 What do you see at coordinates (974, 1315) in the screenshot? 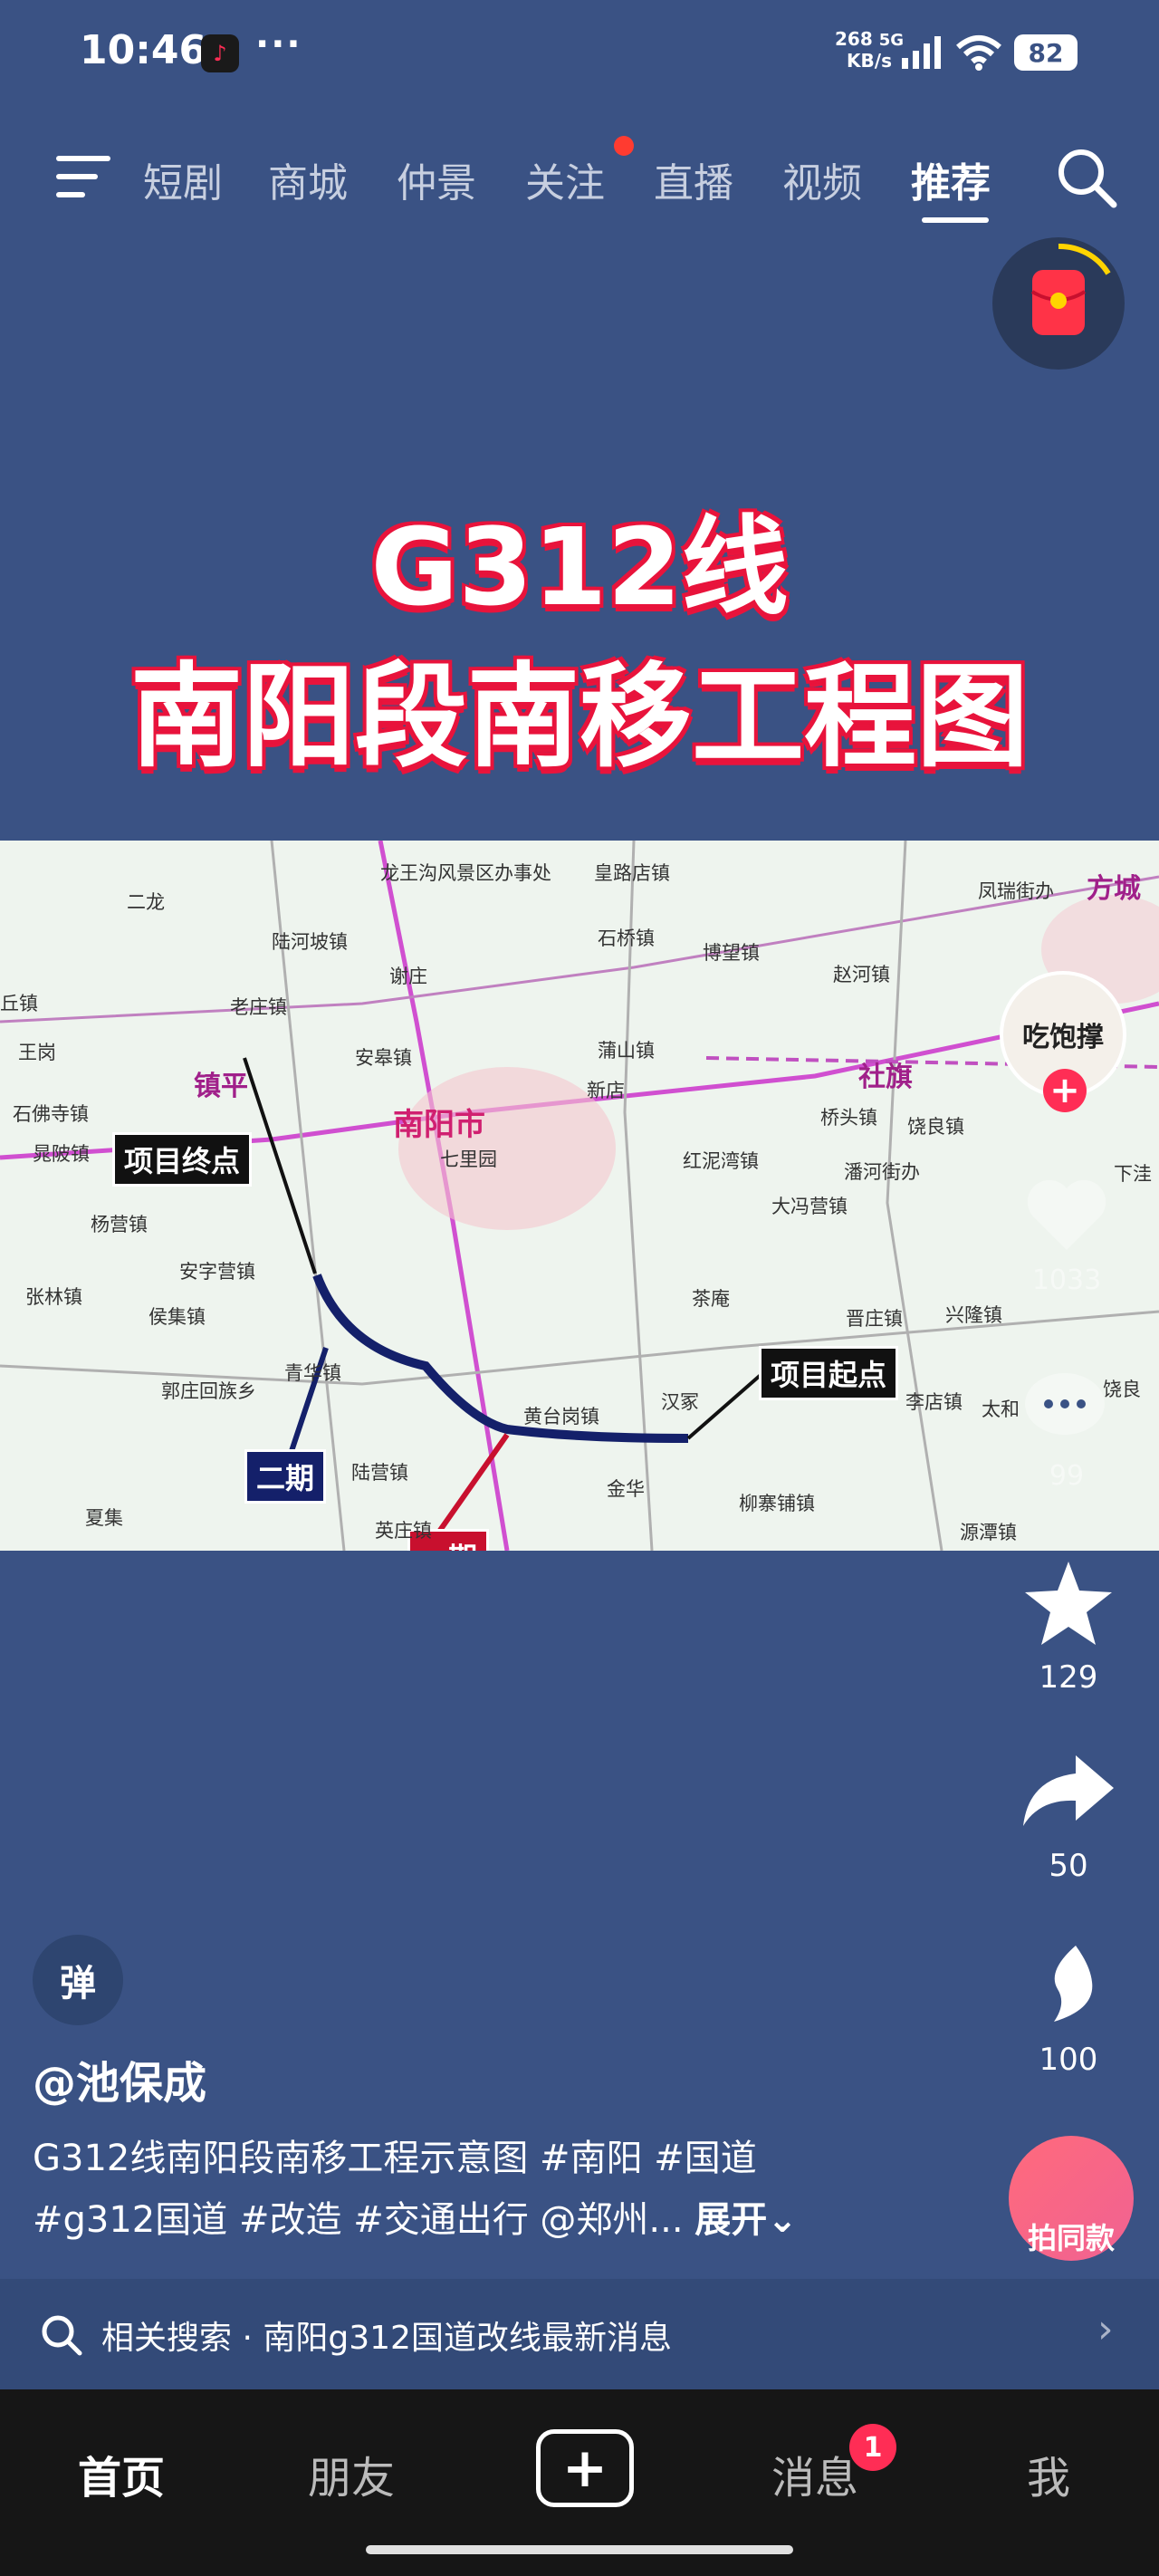
I see `map-place: 兴隆镇` at bounding box center [974, 1315].